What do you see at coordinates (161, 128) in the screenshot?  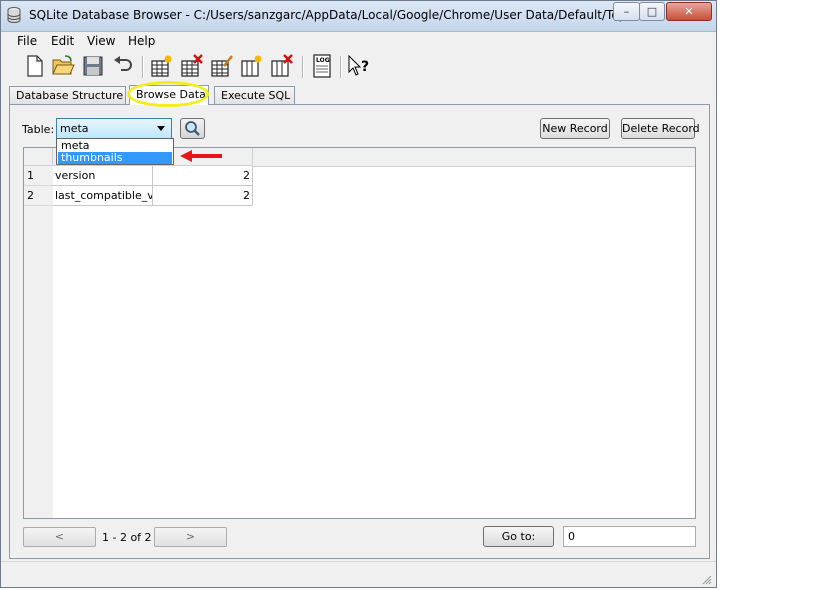 I see `chevron-down-icon` at bounding box center [161, 128].